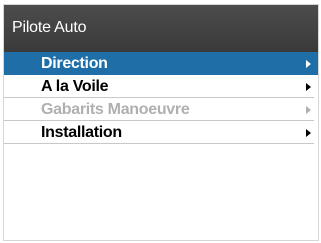  Describe the element at coordinates (74, 63) in the screenshot. I see `menu-item-label: Direction` at that location.